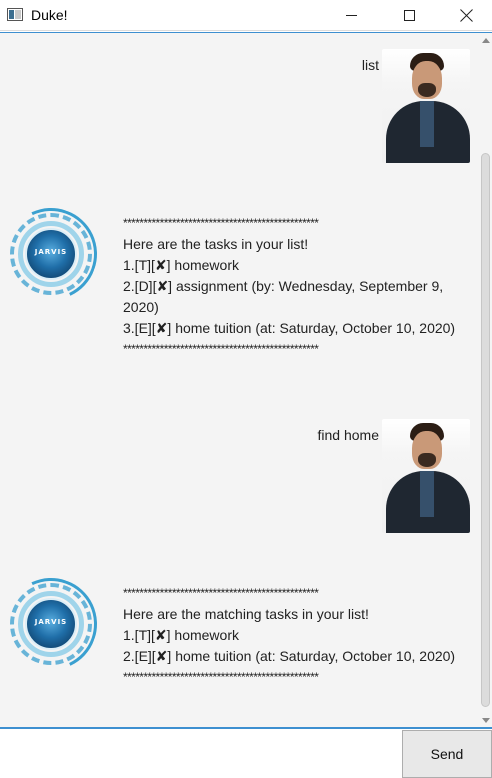 This screenshot has height=778, width=492. I want to click on minimize-button, so click(351, 15).